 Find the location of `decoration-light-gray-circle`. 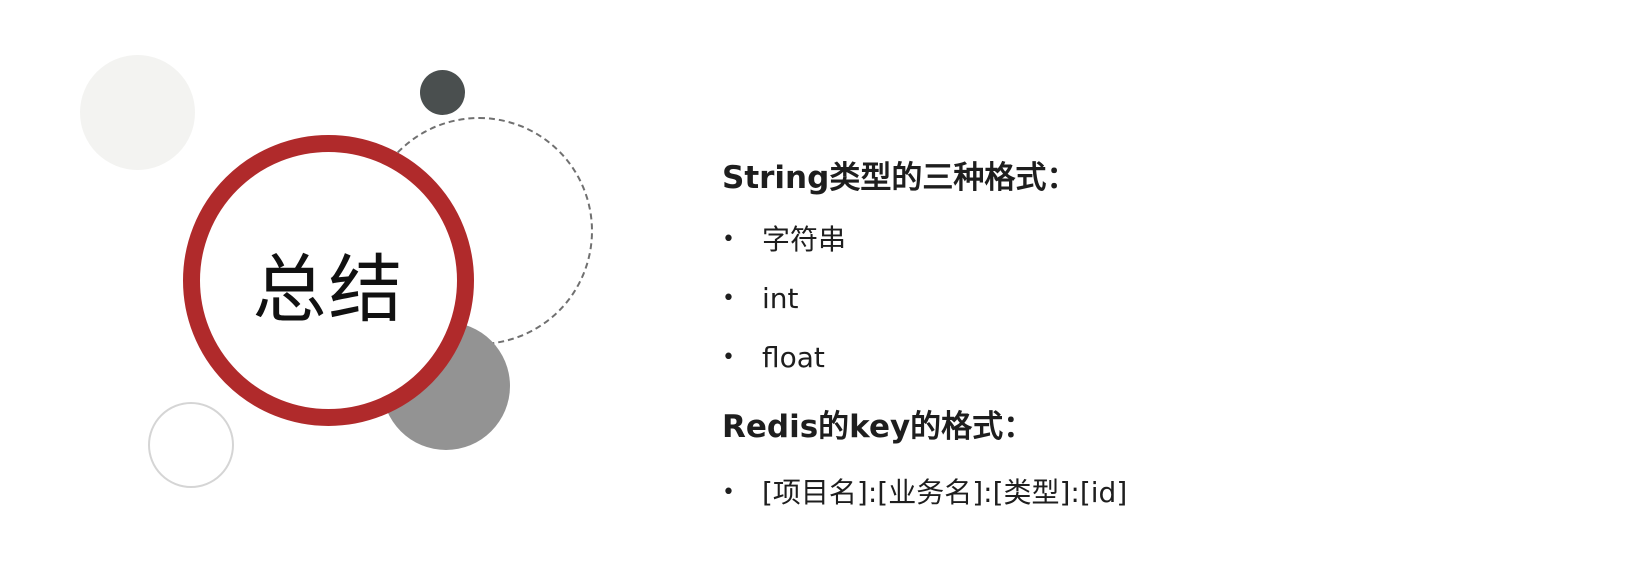

decoration-light-gray-circle is located at coordinates (137, 112).